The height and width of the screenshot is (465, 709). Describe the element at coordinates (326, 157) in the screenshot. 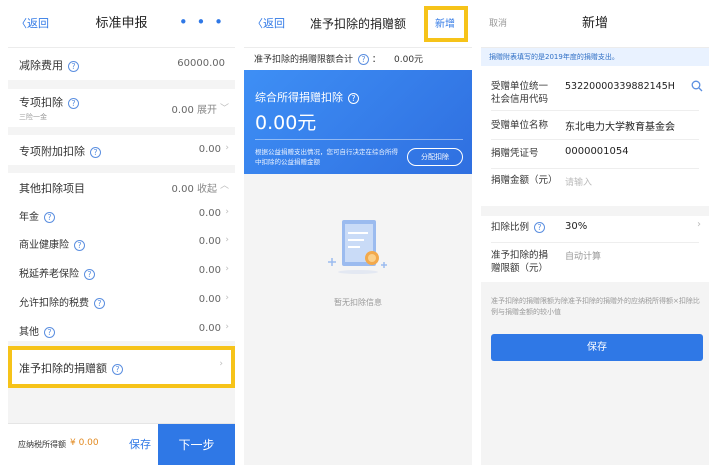

I see `card-description: 根据公益捐赠支出情况，您可自行决定在综合所得中扣除的公益捐赠金额` at that location.